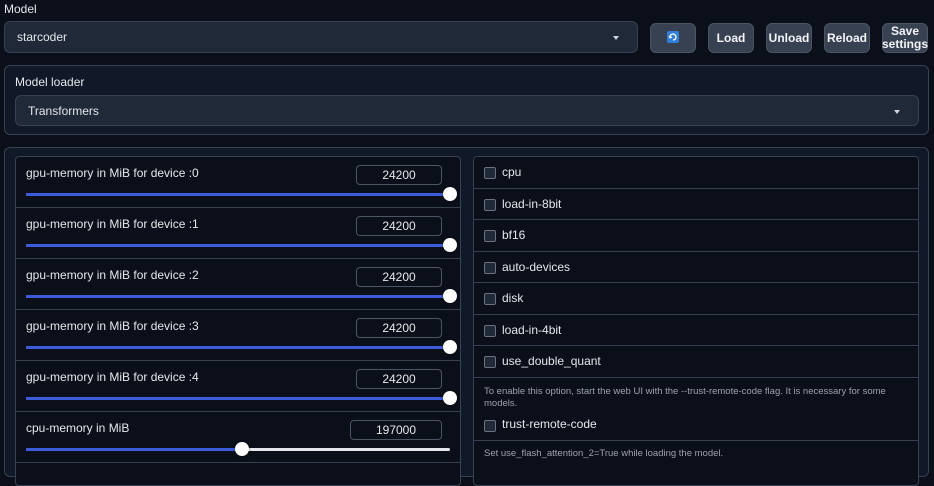  What do you see at coordinates (238, 284) in the screenshot?
I see `slider-row: gpu-memory in MiB for device :2 24200` at bounding box center [238, 284].